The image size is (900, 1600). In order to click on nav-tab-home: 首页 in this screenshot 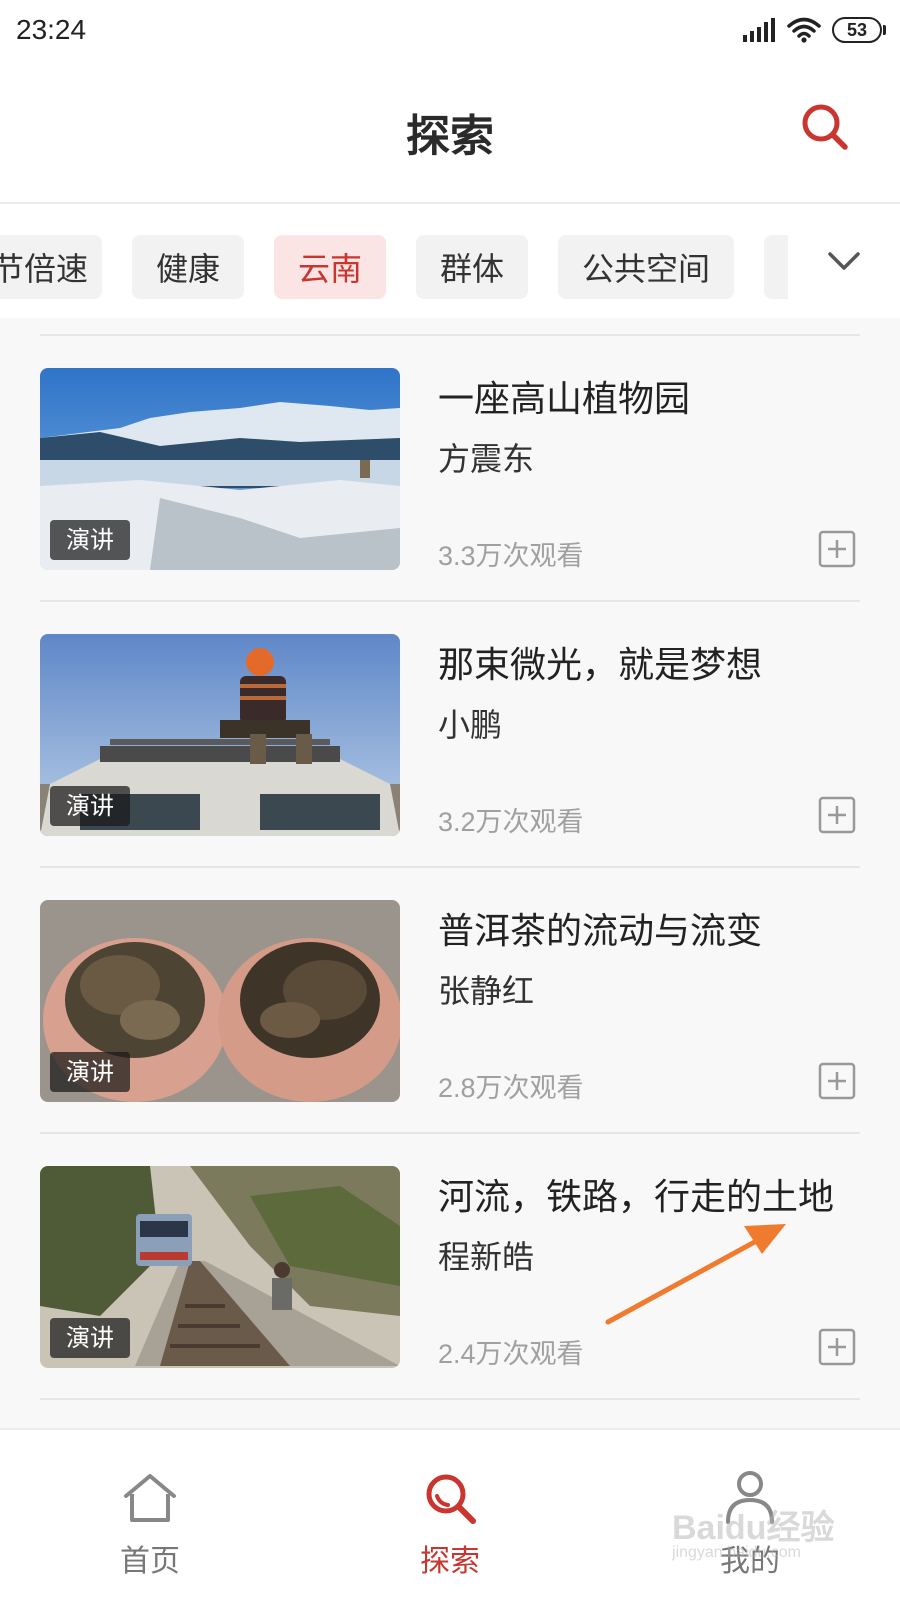, I will do `click(150, 1515)`.